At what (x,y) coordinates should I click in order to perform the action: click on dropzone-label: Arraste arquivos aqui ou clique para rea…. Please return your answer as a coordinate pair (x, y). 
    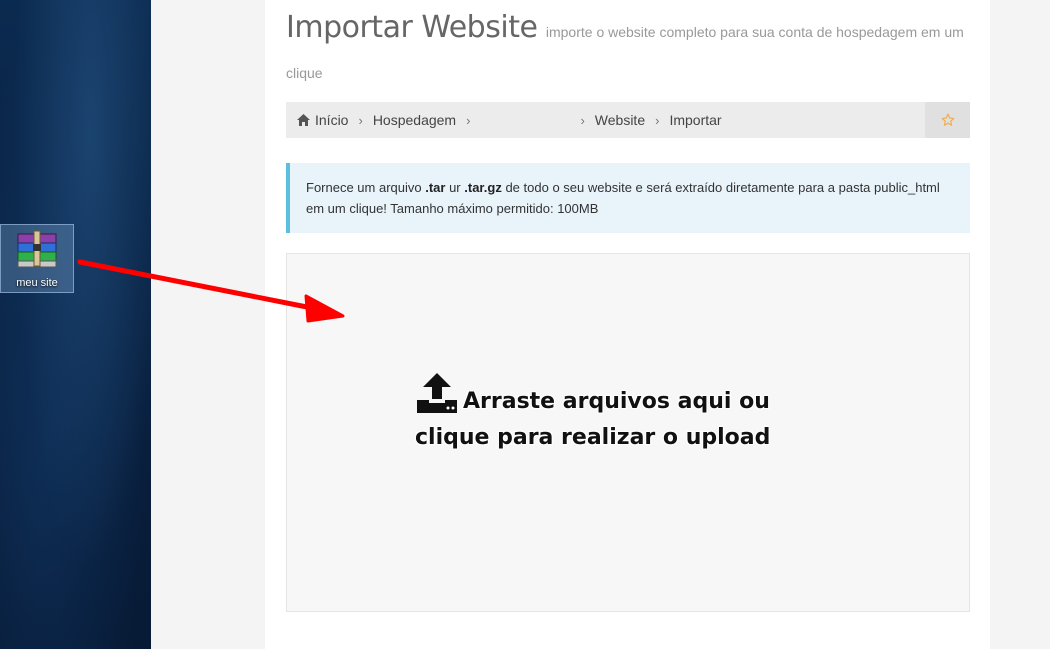
    Looking at the image, I should click on (593, 419).